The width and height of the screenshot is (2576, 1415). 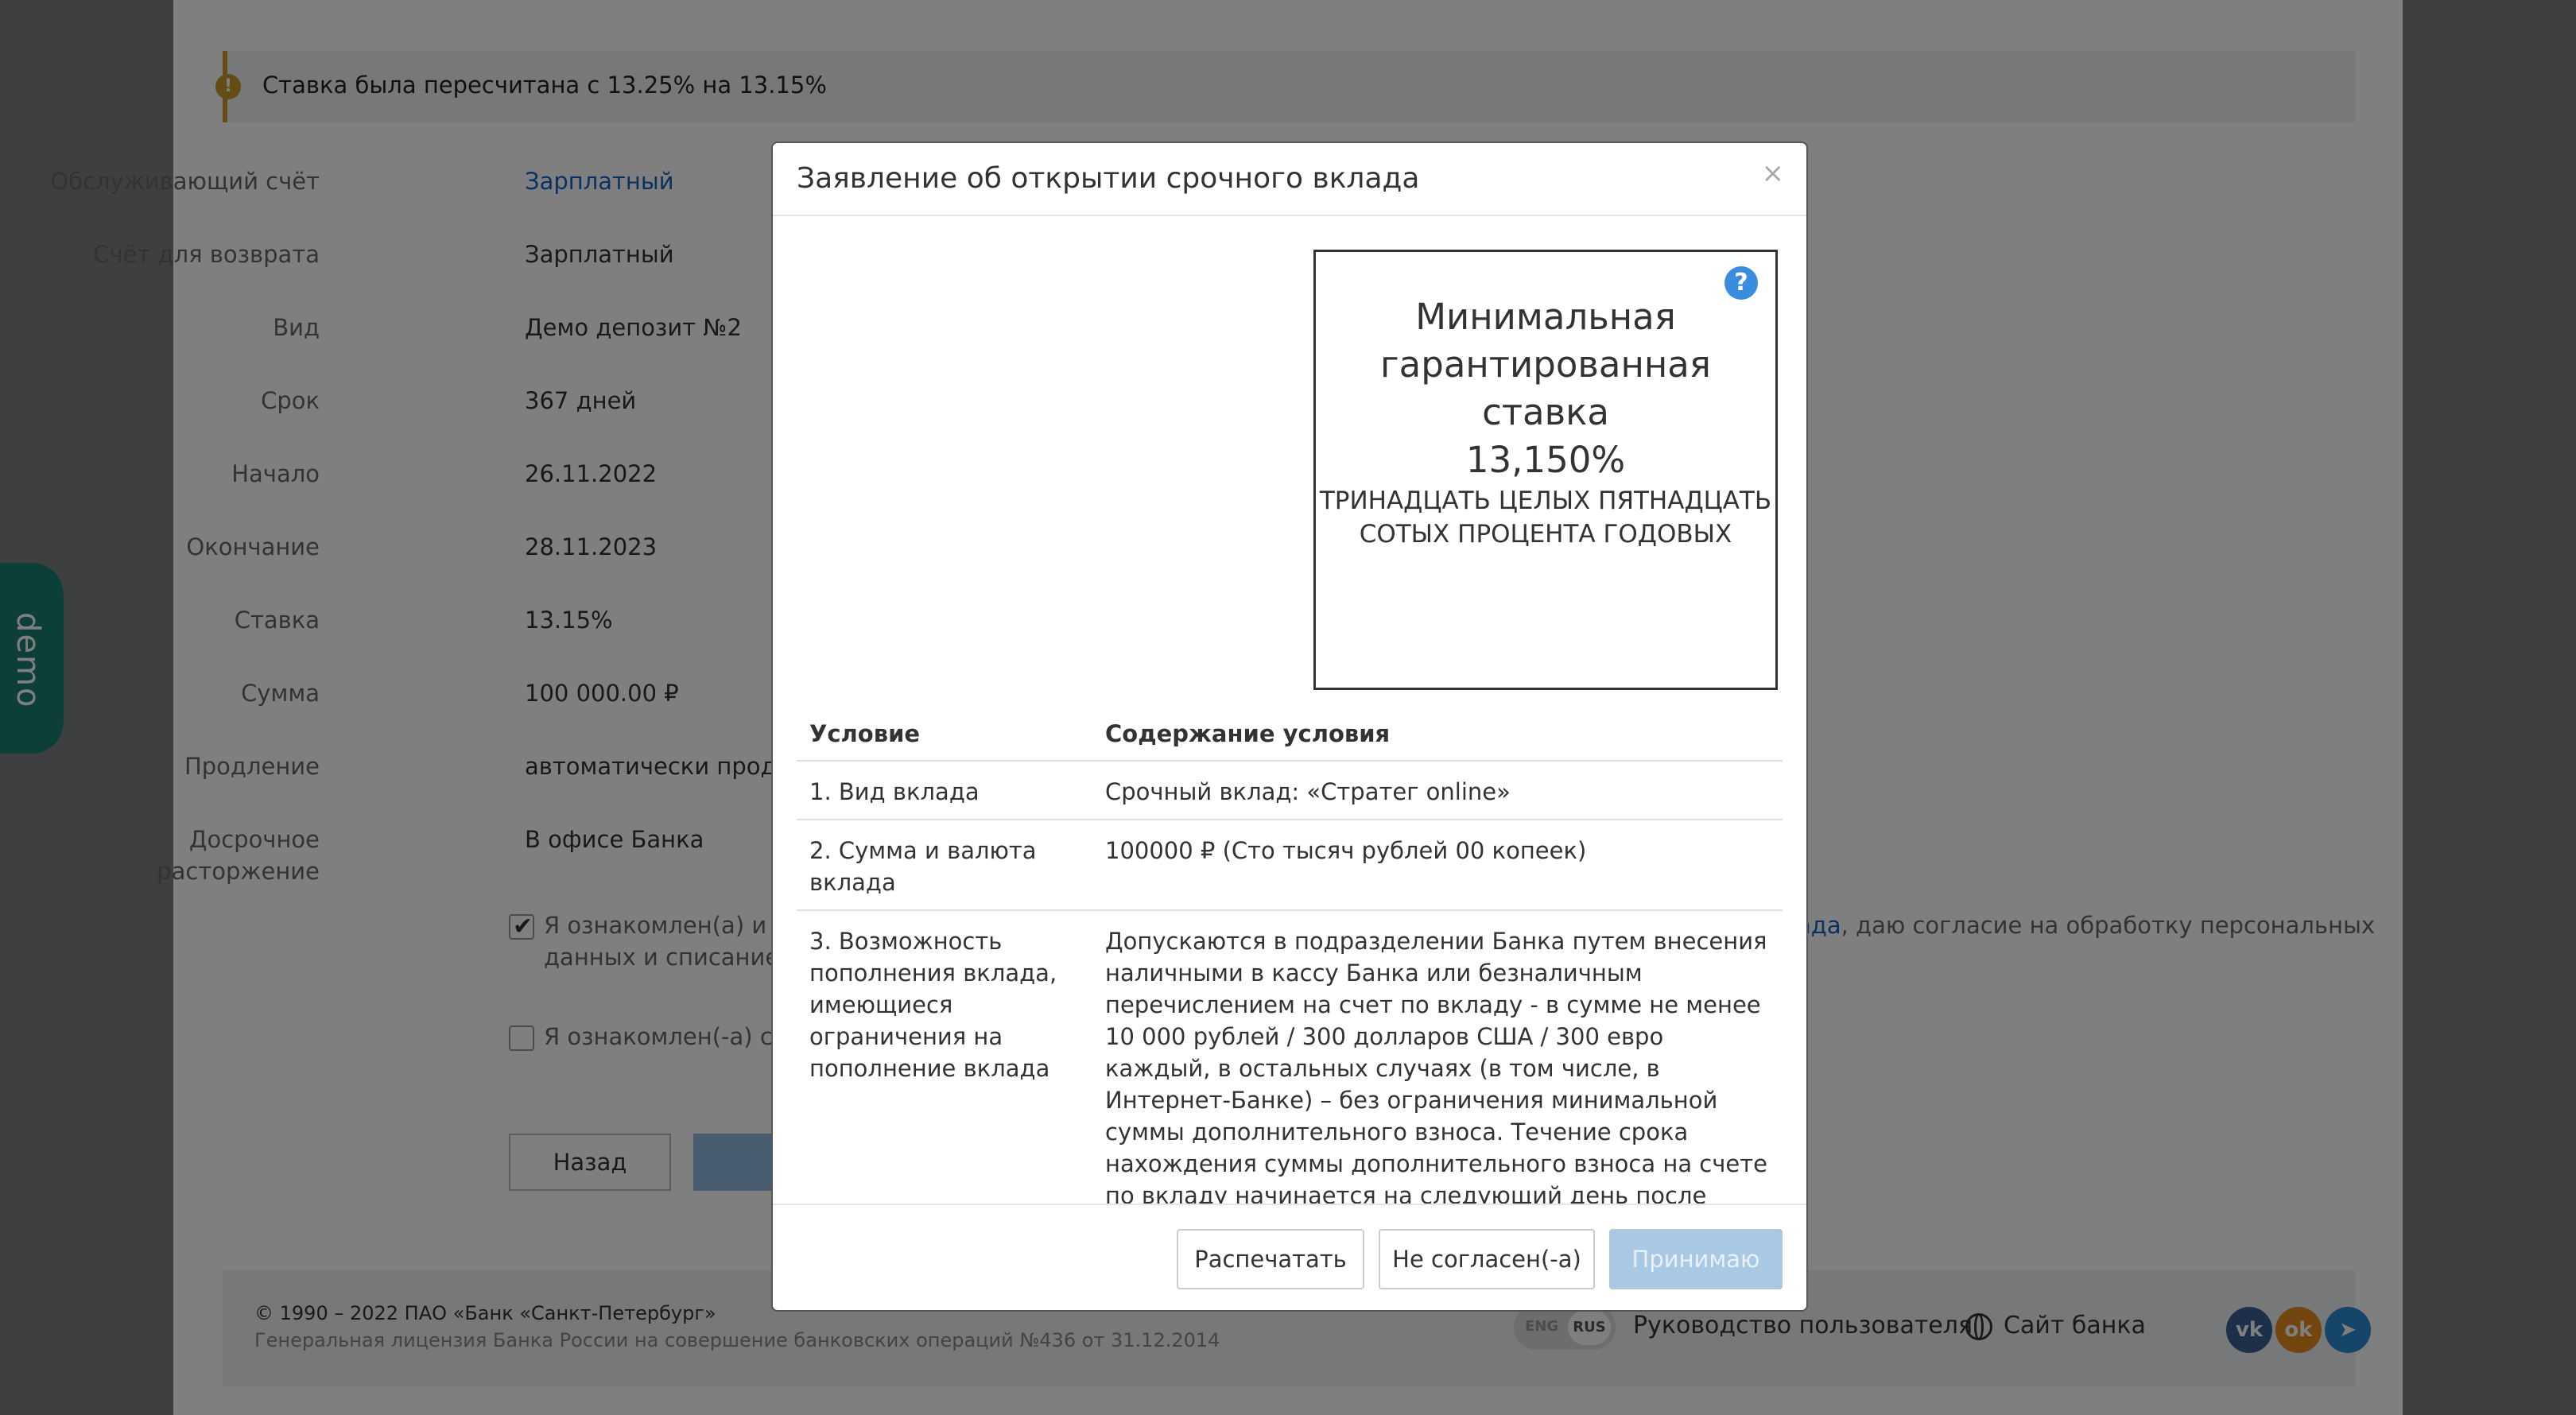 What do you see at coordinates (1308, 791) in the screenshot?
I see `content-cell: Срочный вклад: «Стратег online»` at bounding box center [1308, 791].